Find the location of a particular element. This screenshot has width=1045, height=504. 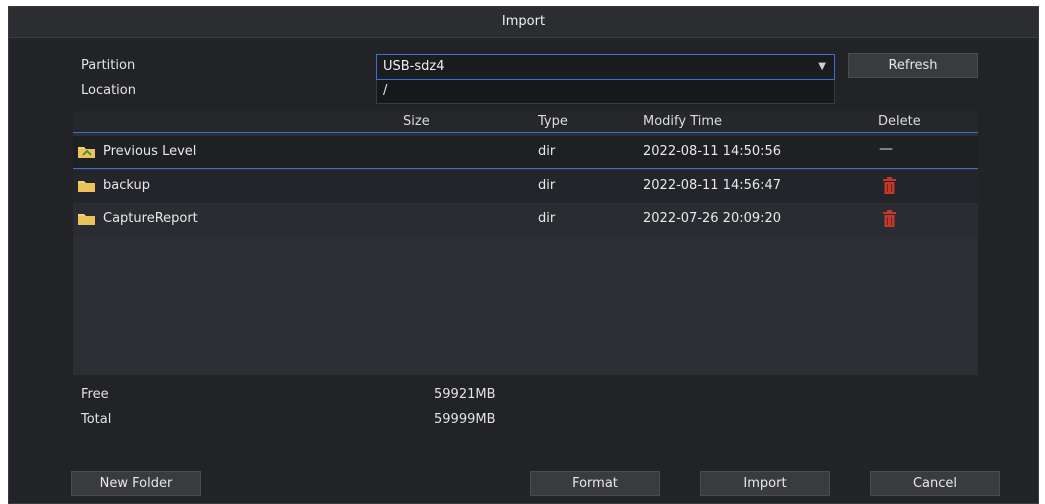

free-label: Free is located at coordinates (95, 394).